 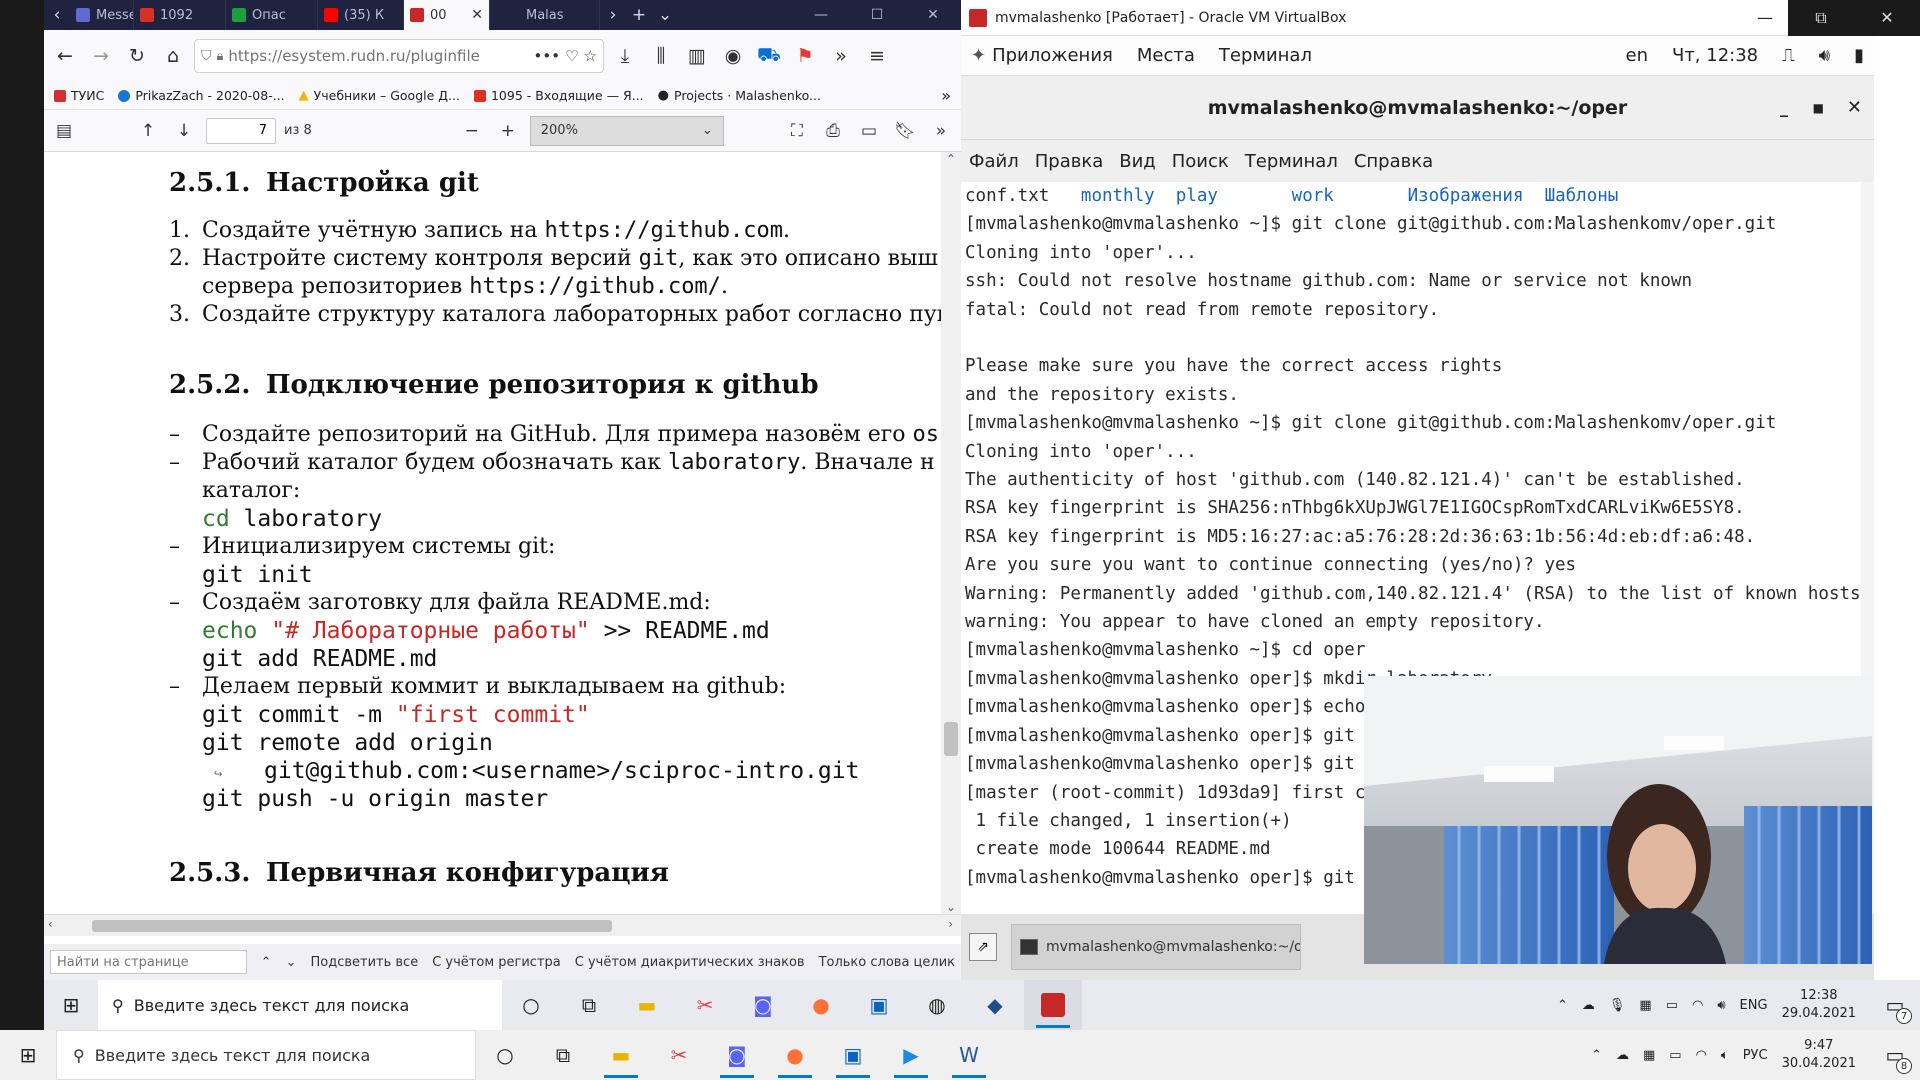 I want to click on hamburger-menu-icon: ≡, so click(x=877, y=56).